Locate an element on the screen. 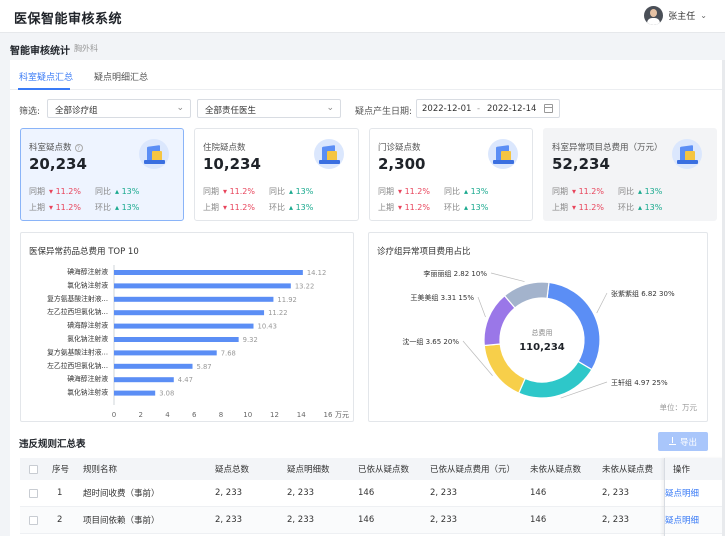 Image resolution: width=725 pixels, height=536 pixels. card-title: 住院疑点数 is located at coordinates (224, 148).